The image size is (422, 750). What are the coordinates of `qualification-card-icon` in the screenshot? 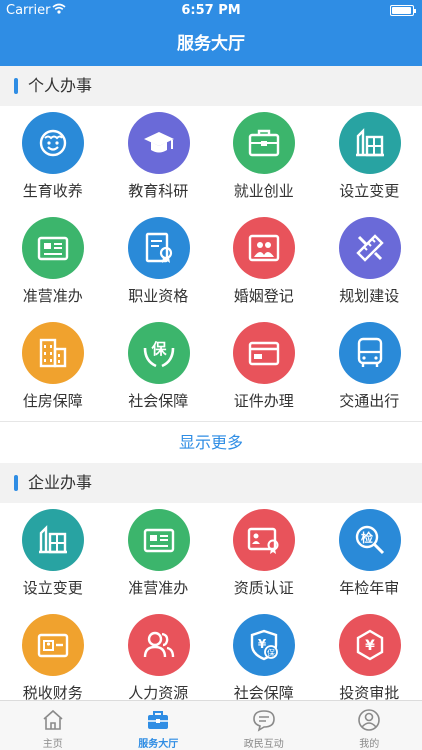 It's located at (264, 540).